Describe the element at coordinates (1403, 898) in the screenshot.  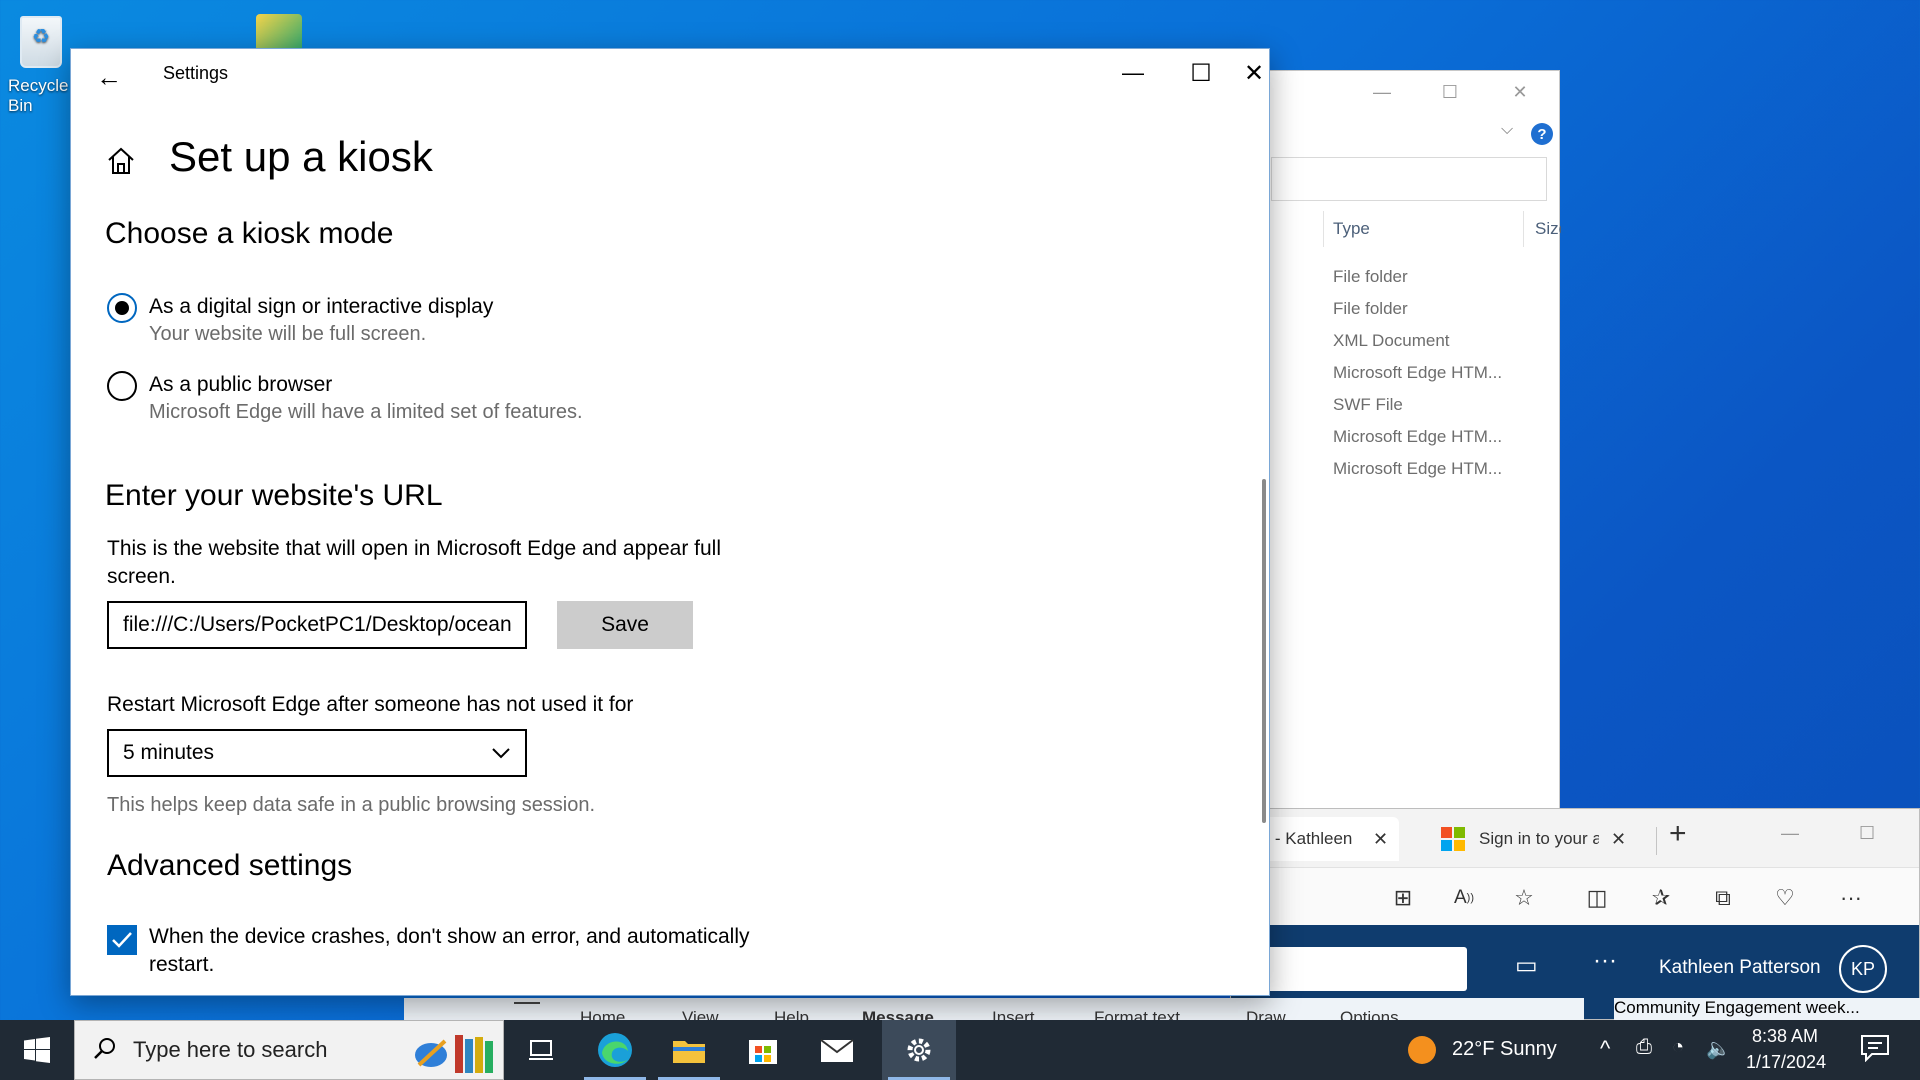
I see `extensions-icon: ⊞` at that location.